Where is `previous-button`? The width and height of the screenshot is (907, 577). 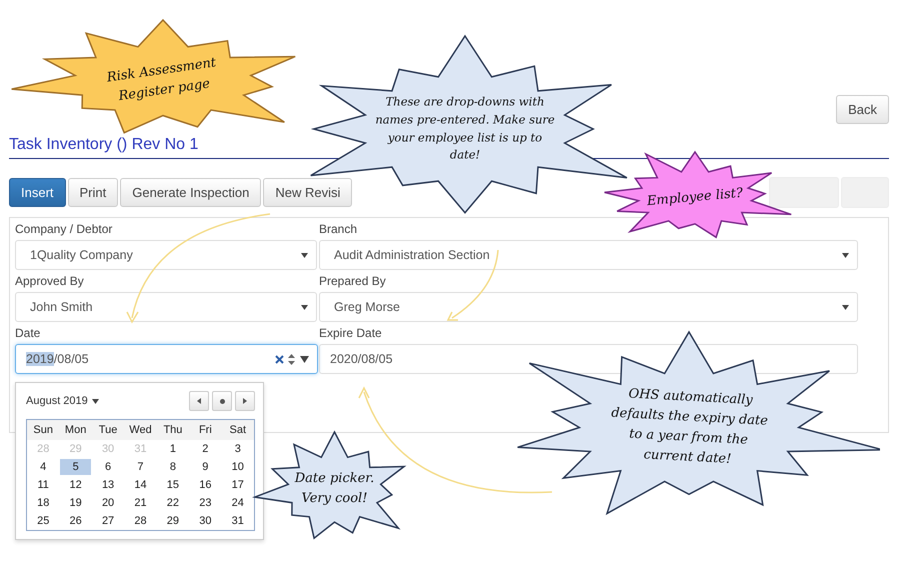 previous-button is located at coordinates (199, 401).